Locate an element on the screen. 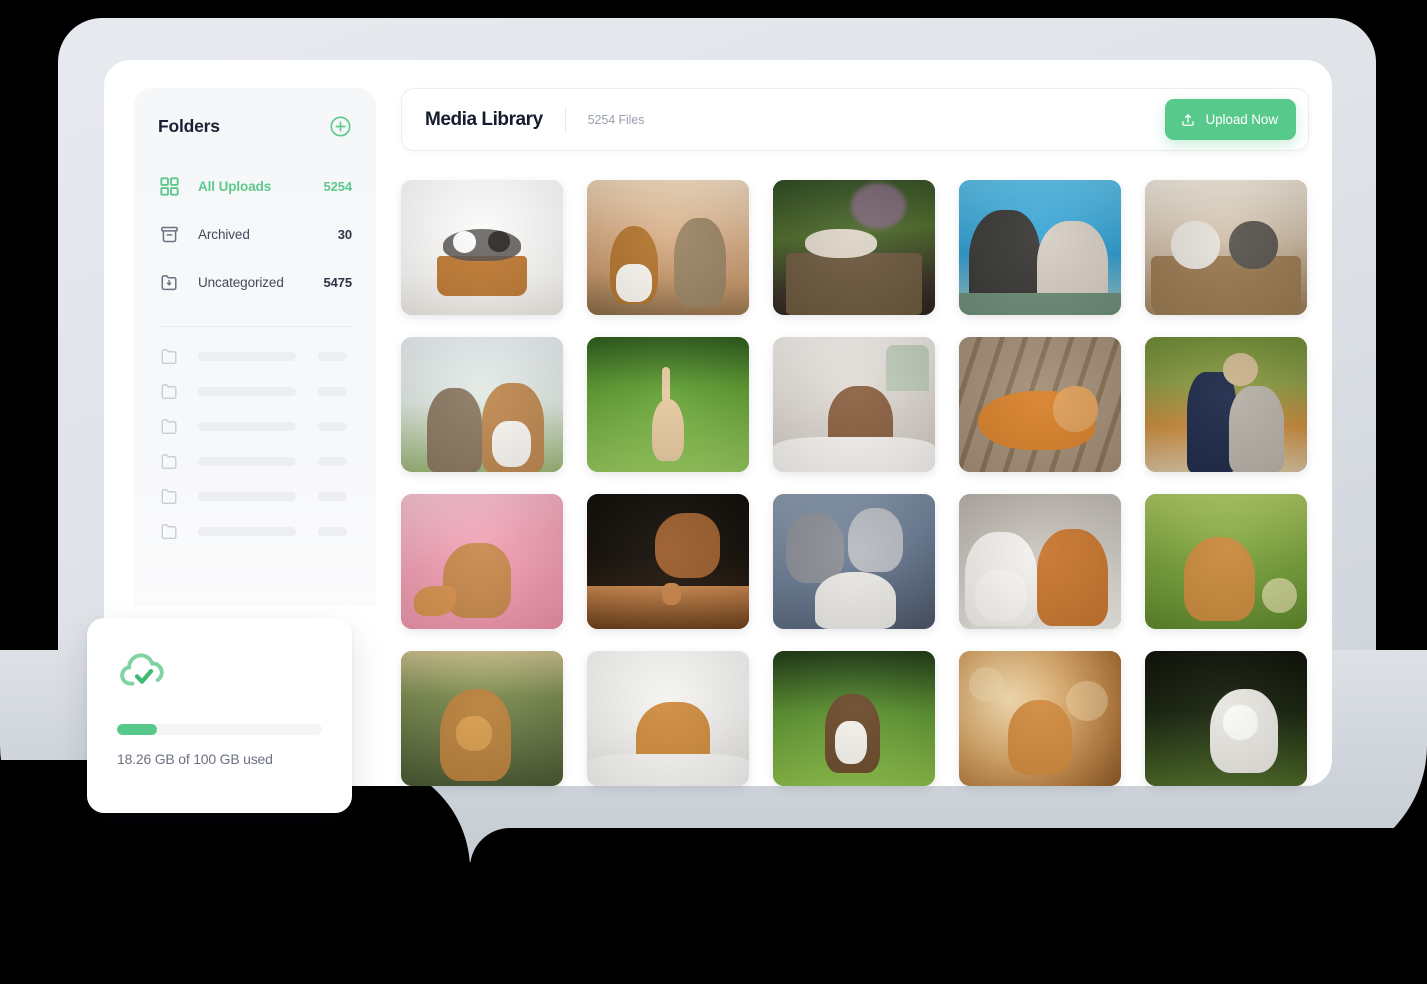  upload-tray-icon is located at coordinates (1188, 120).